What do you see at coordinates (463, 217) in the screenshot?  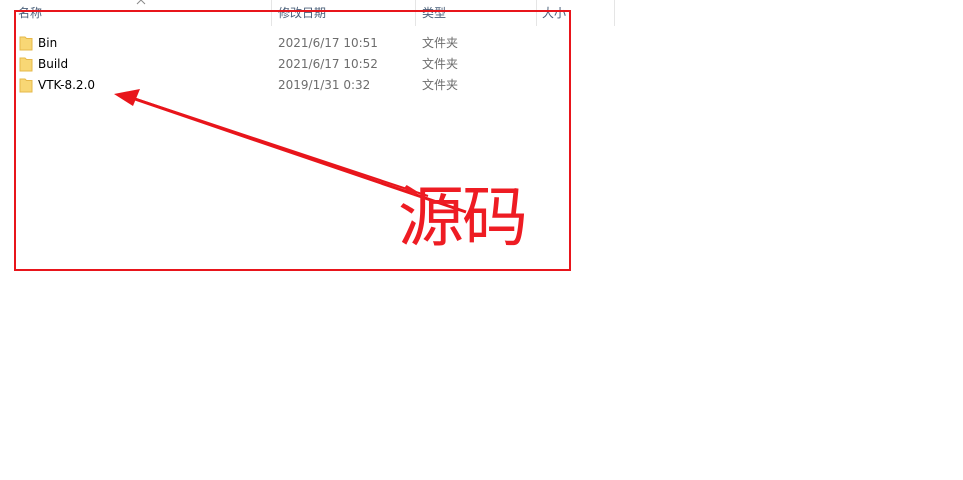 I see `annotation-label: 源码` at bounding box center [463, 217].